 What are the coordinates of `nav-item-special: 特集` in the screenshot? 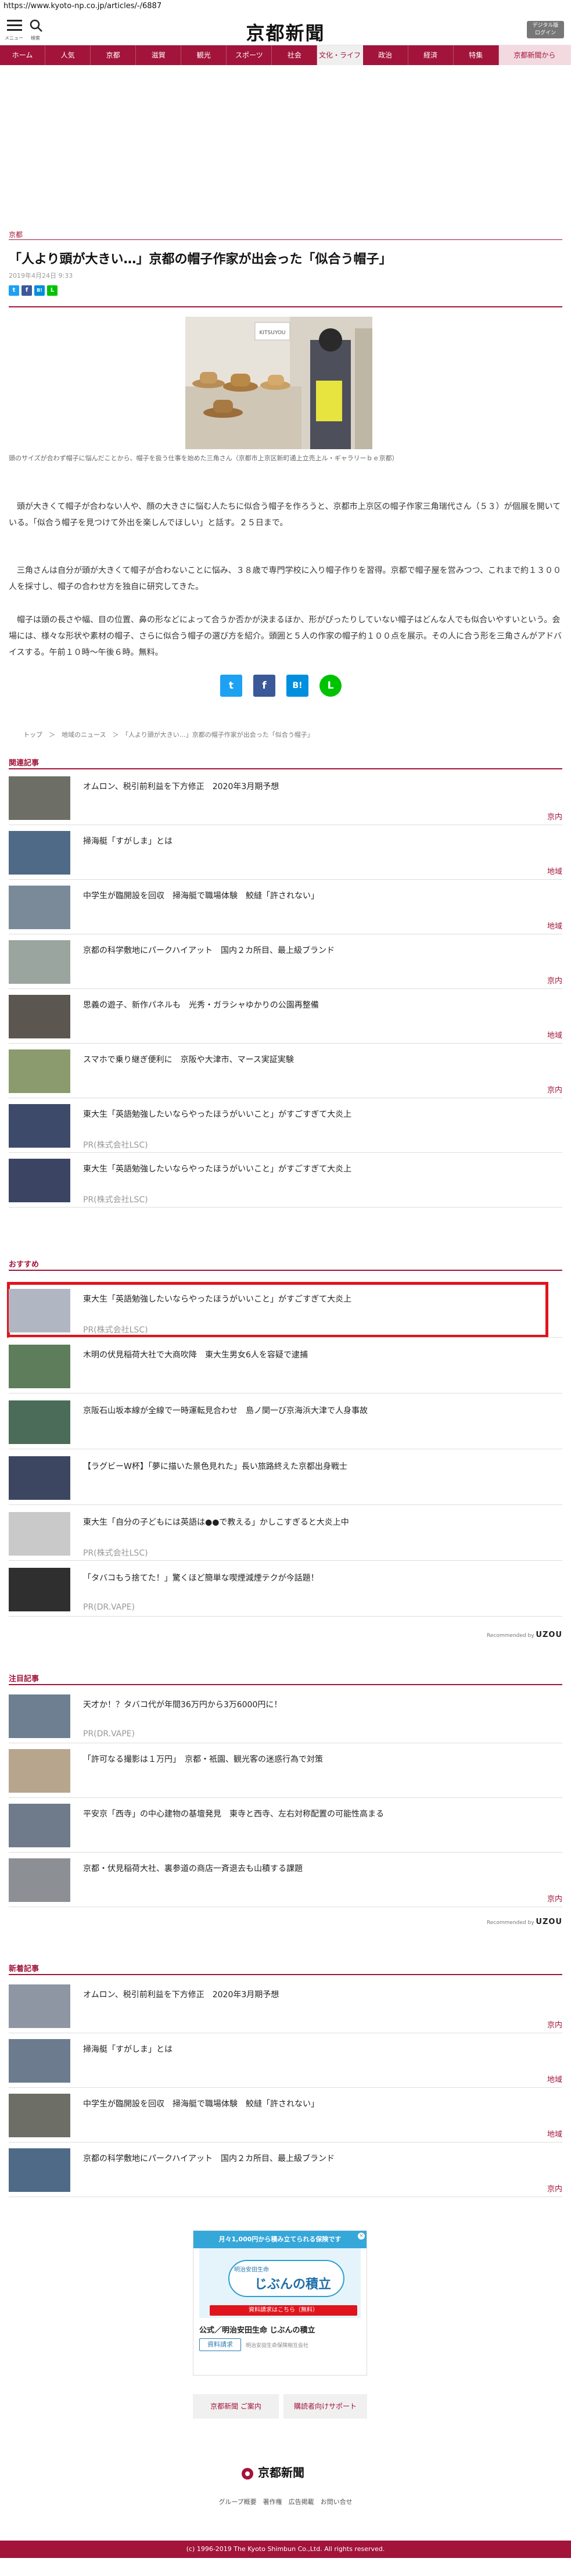 It's located at (476, 55).